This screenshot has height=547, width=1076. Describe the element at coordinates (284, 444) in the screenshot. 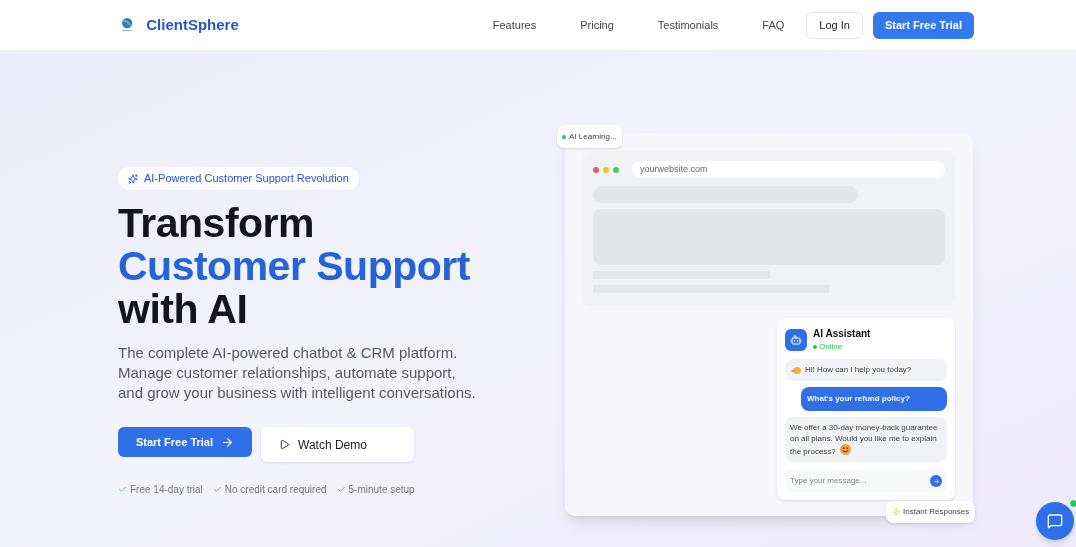

I see `play-icon` at that location.